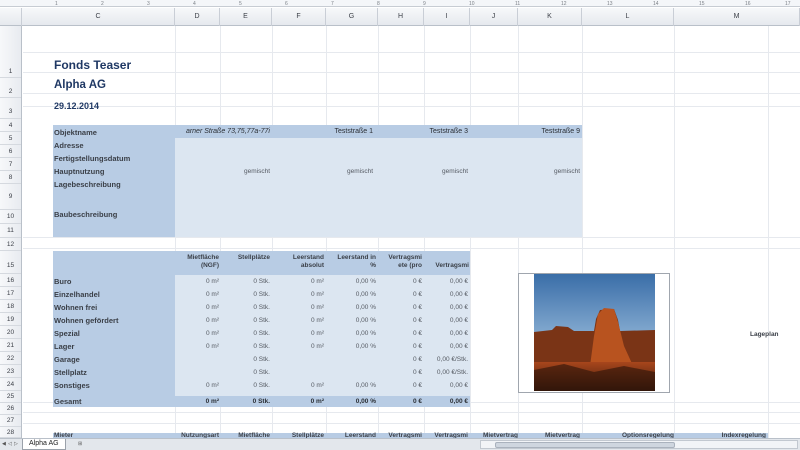 The height and width of the screenshot is (450, 800). Describe the element at coordinates (222, 131) in the screenshot. I see `object-name-cell: arner Straße 73,75,77a-77i` at that location.